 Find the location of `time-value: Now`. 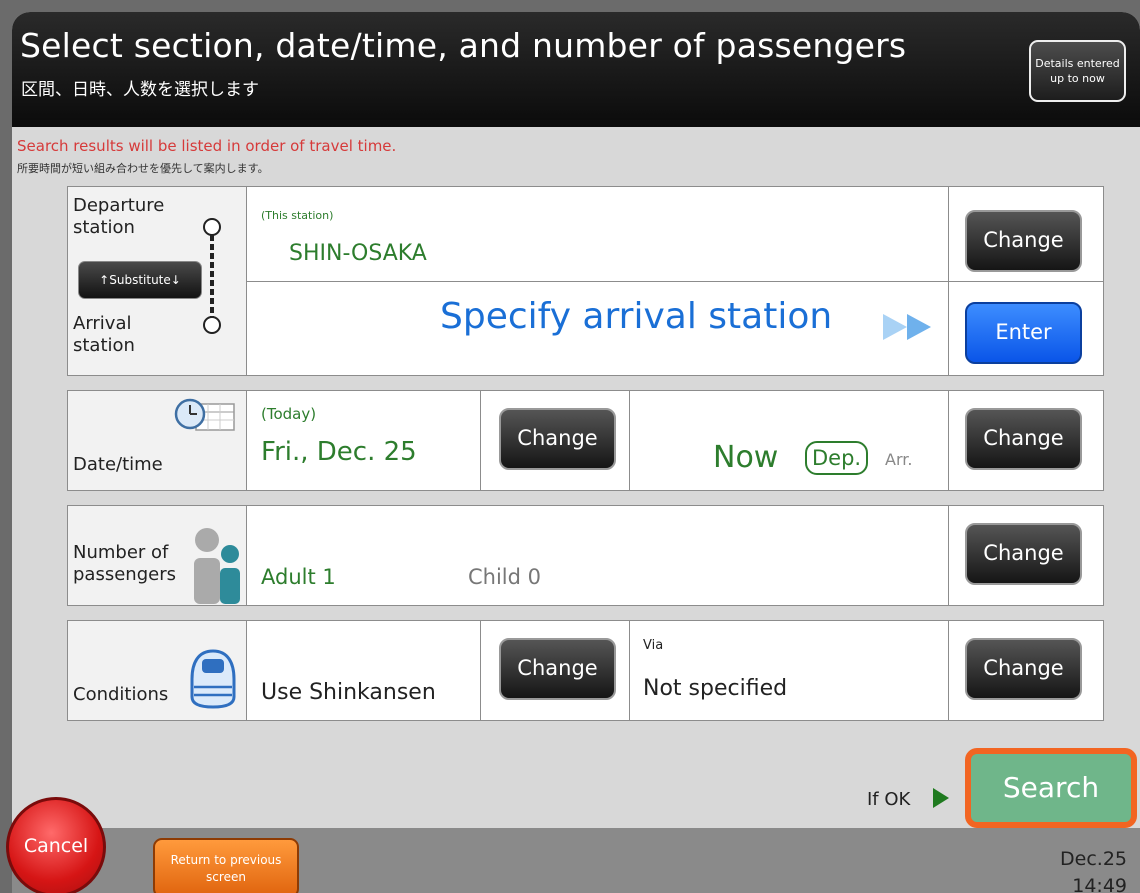

time-value: Now is located at coordinates (746, 457).